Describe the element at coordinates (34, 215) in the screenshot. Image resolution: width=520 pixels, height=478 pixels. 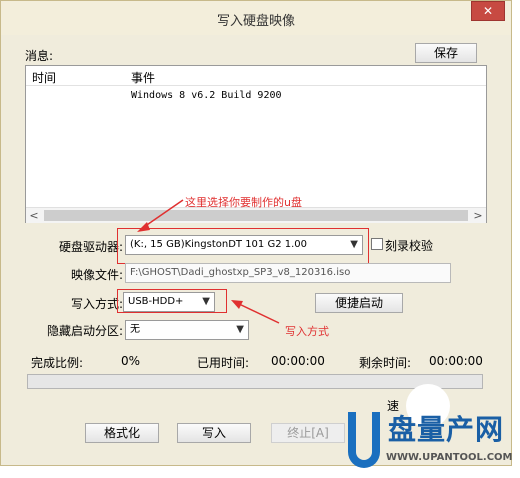
I see `scroll-left-icon: <` at that location.